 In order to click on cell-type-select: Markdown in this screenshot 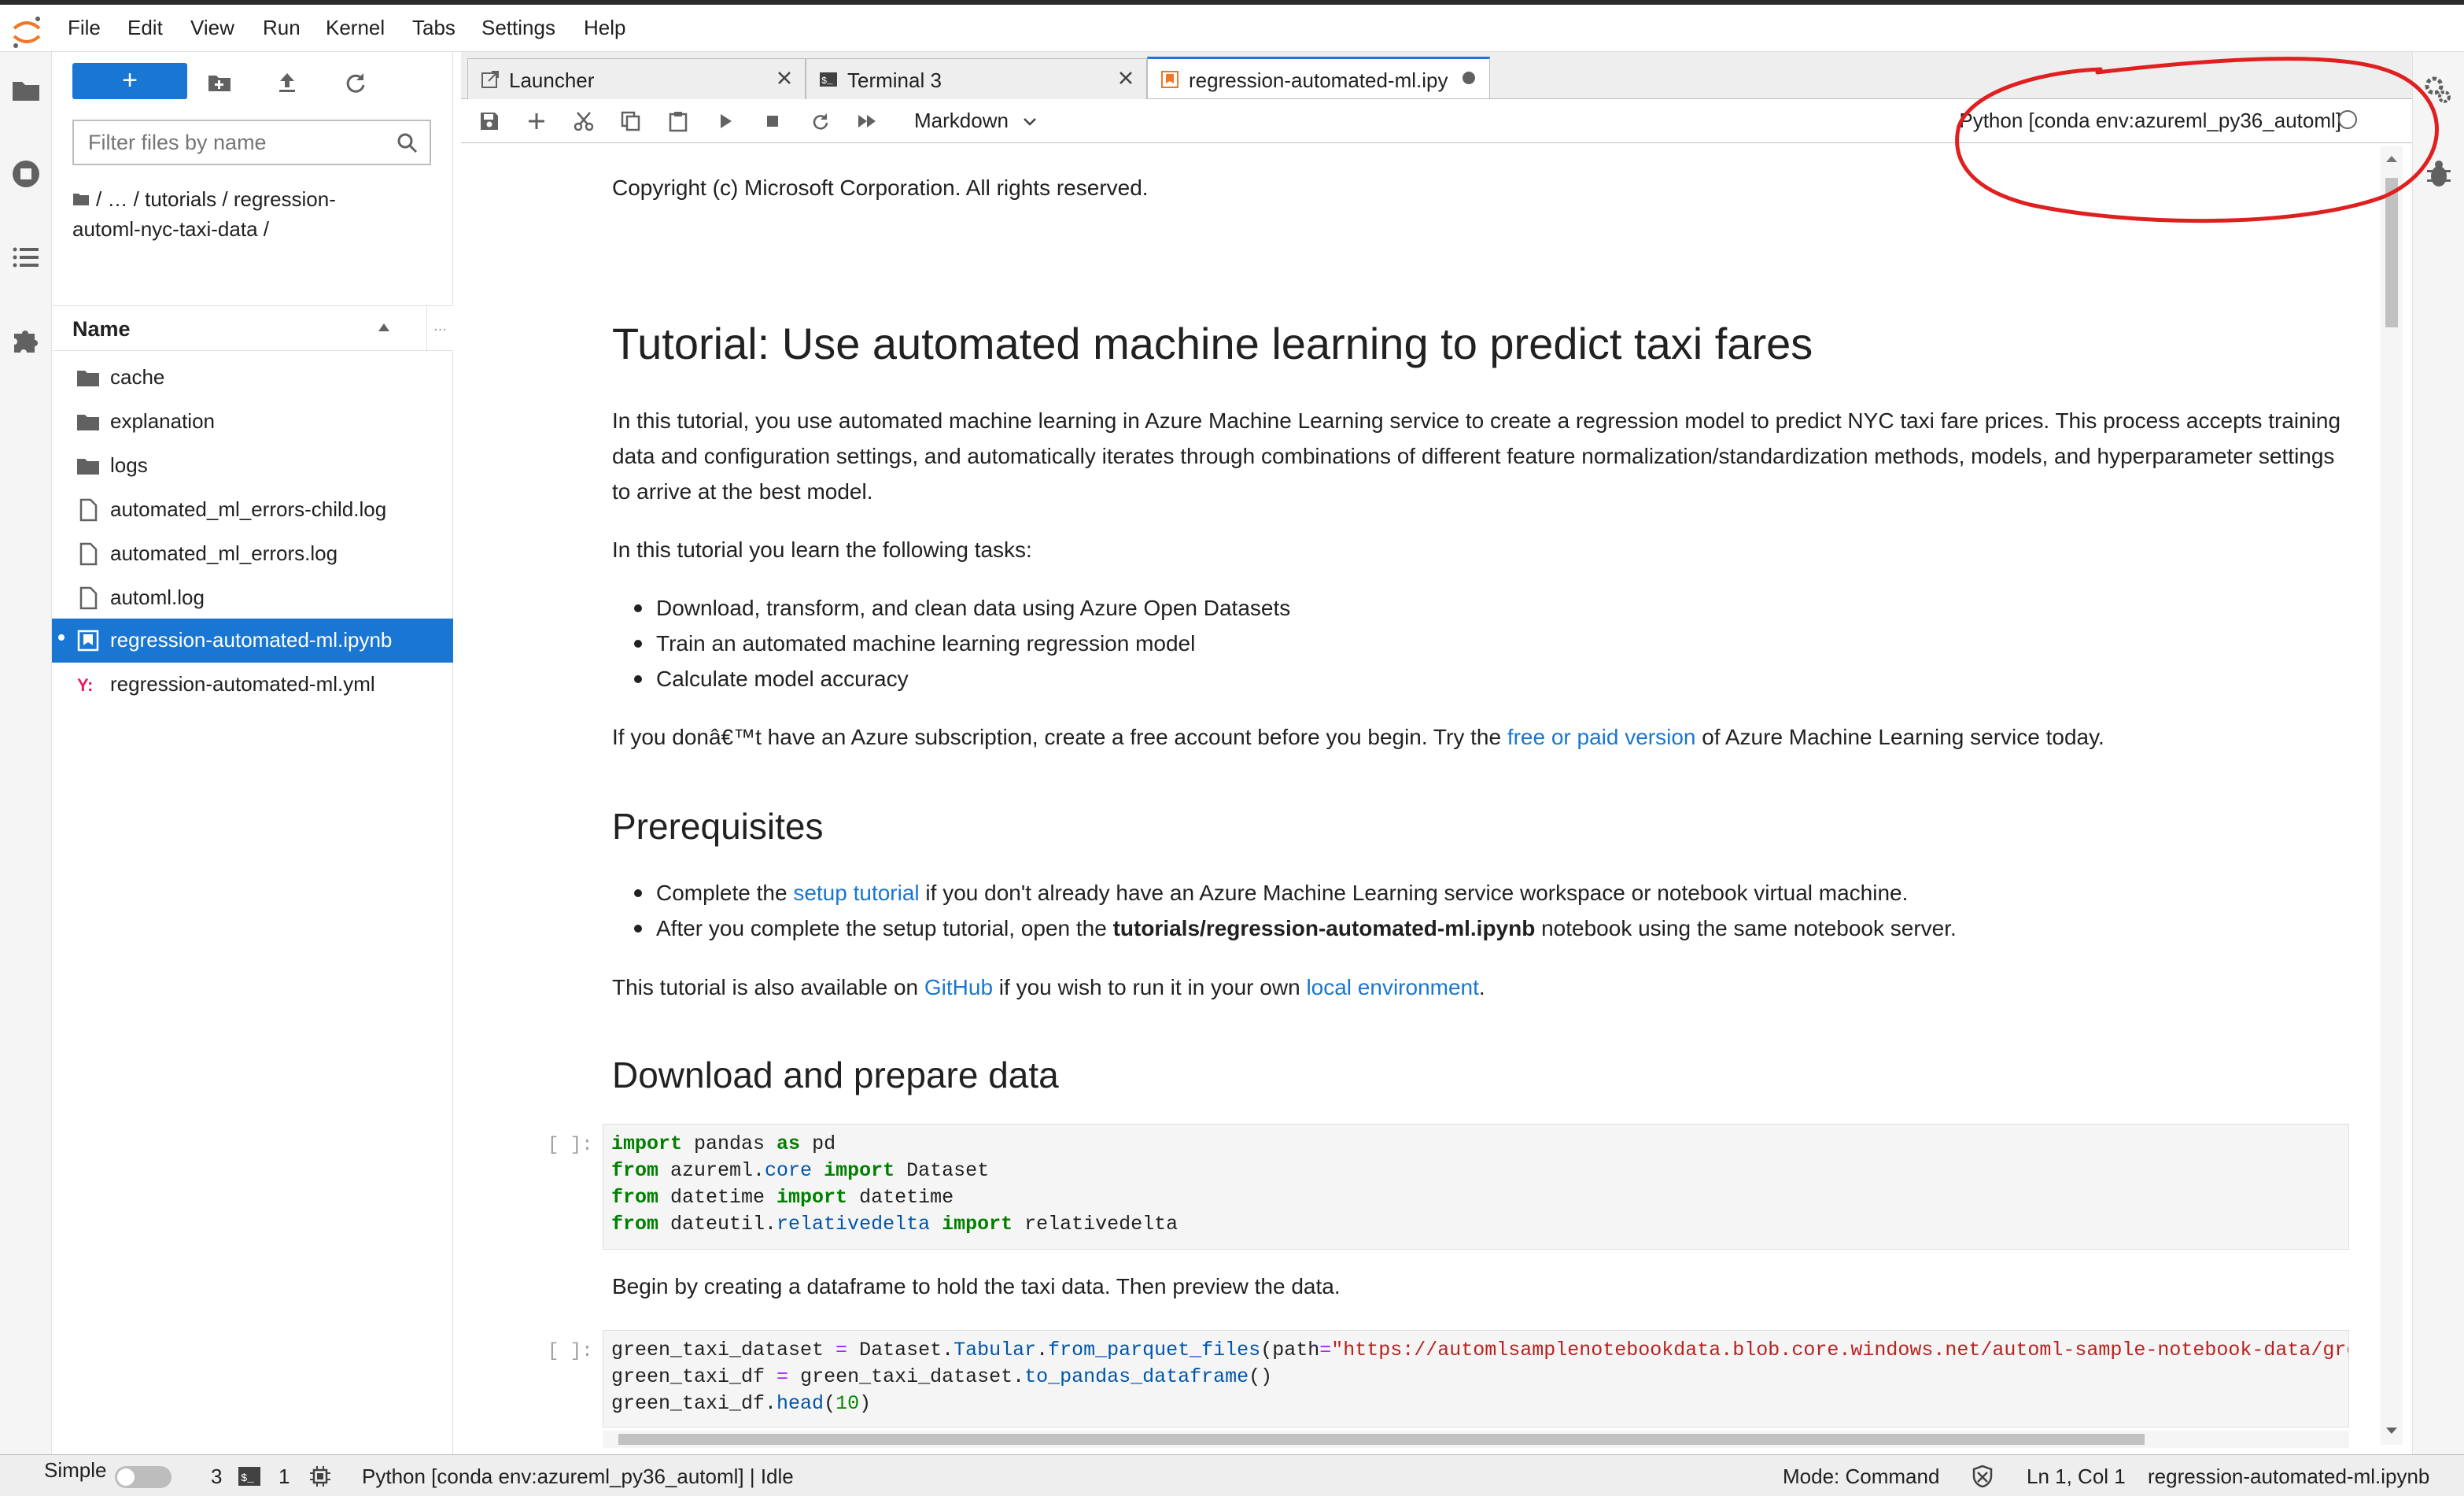, I will do `click(976, 121)`.